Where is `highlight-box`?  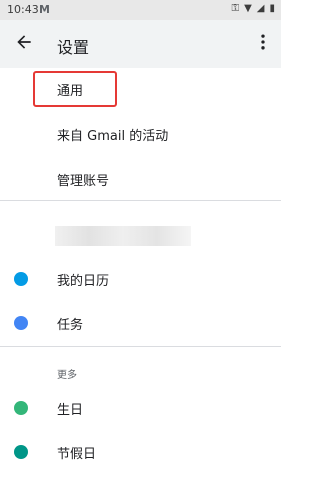 highlight-box is located at coordinates (75, 89).